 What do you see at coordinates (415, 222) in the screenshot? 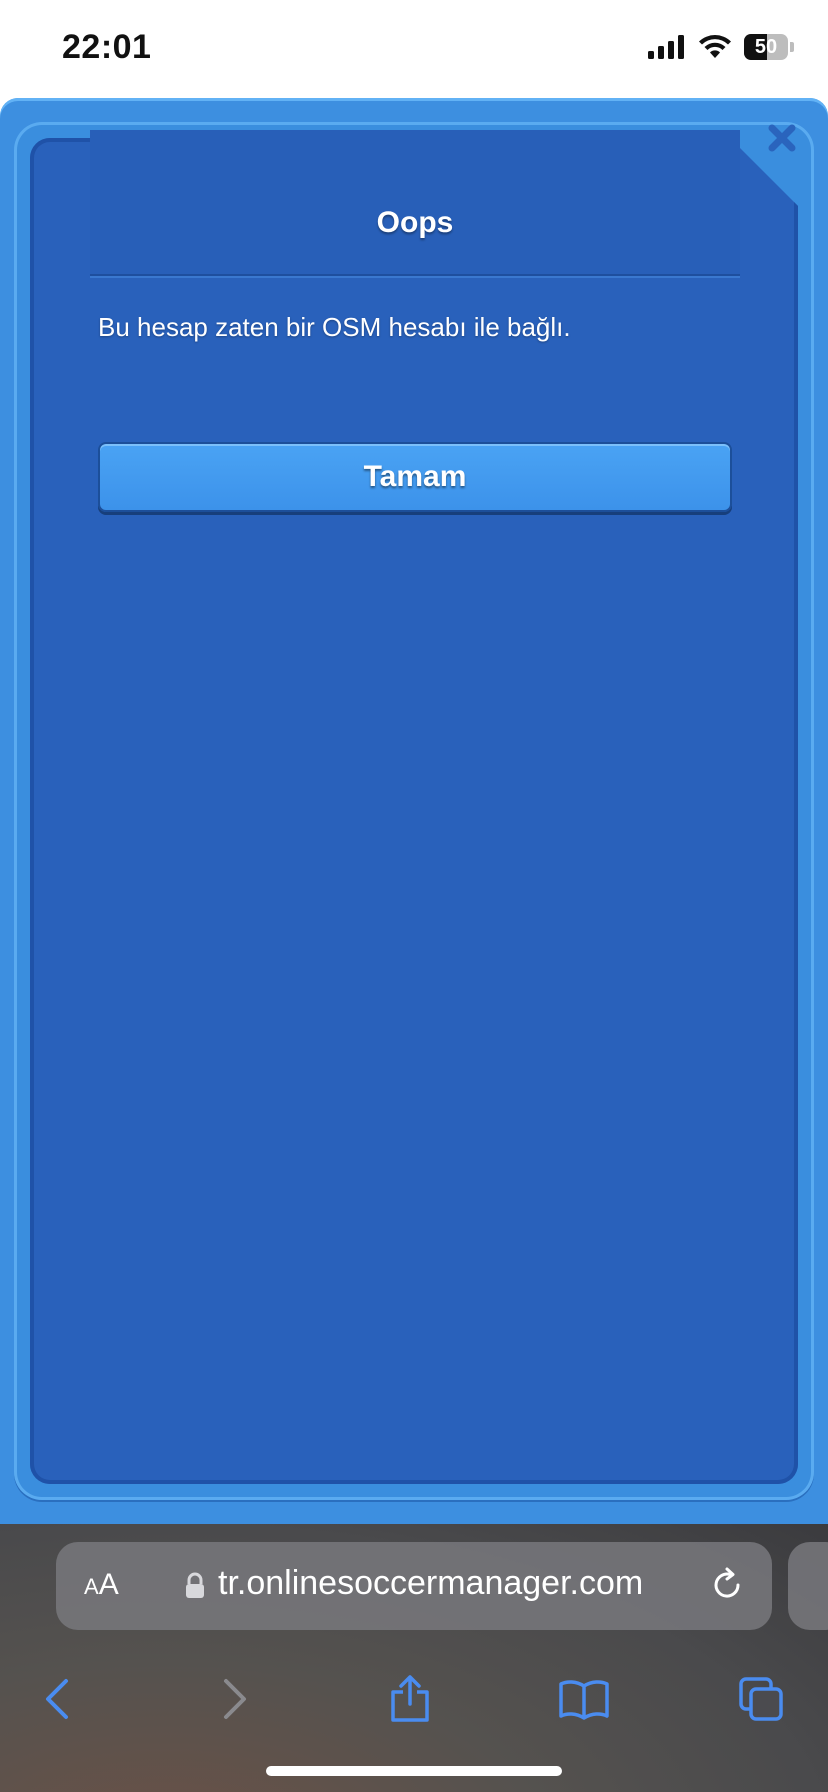
I see `dialog-title: Oops` at bounding box center [415, 222].